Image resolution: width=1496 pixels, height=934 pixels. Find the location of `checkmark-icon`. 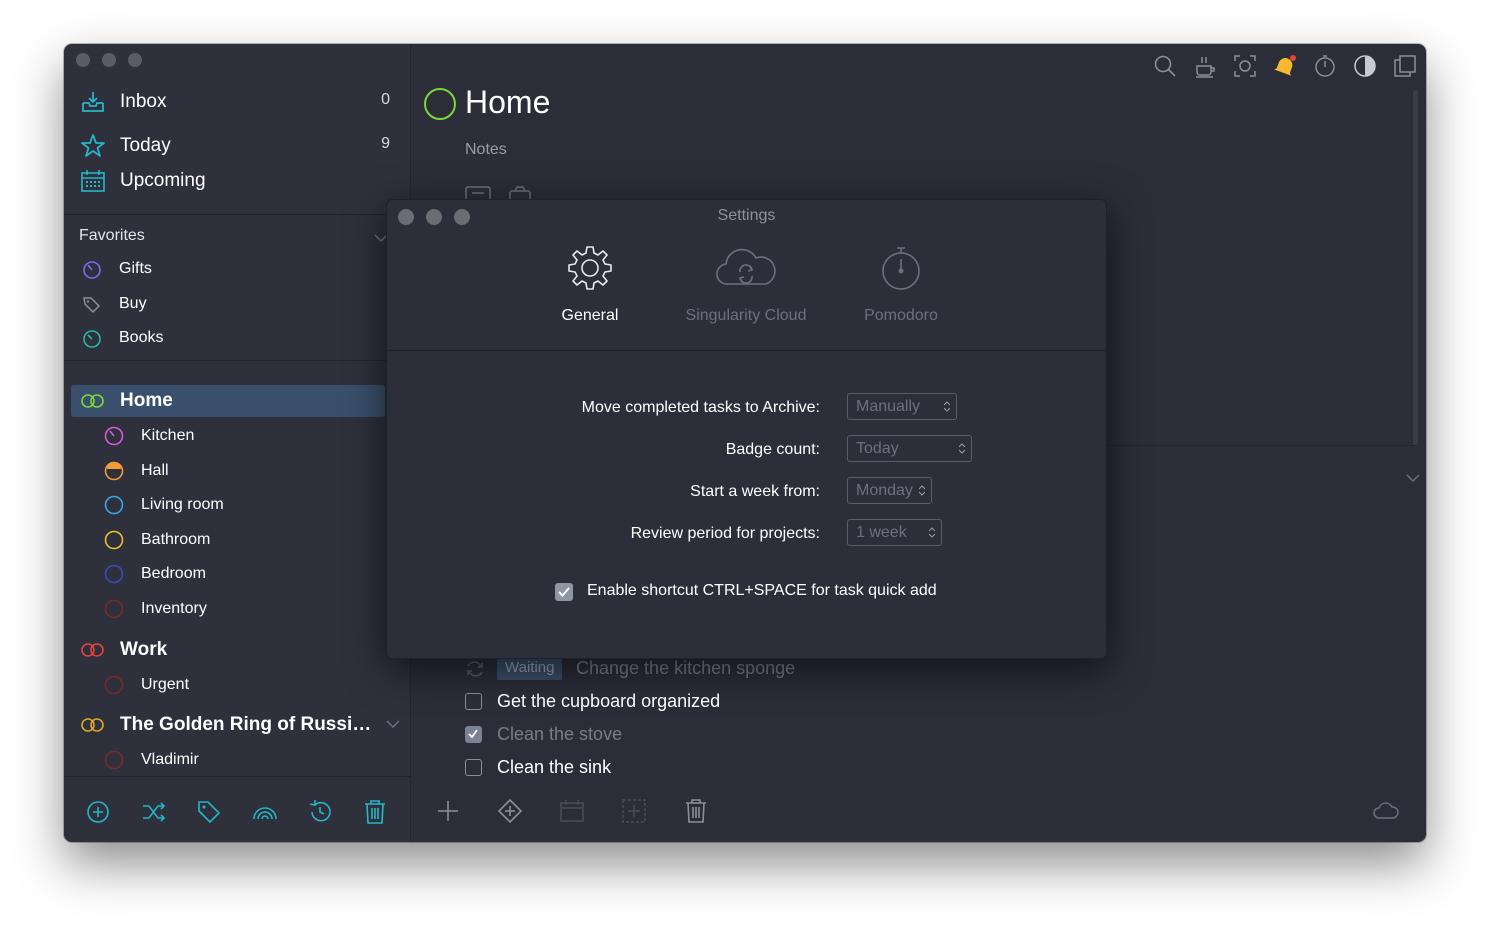

checkmark-icon is located at coordinates (473, 734).